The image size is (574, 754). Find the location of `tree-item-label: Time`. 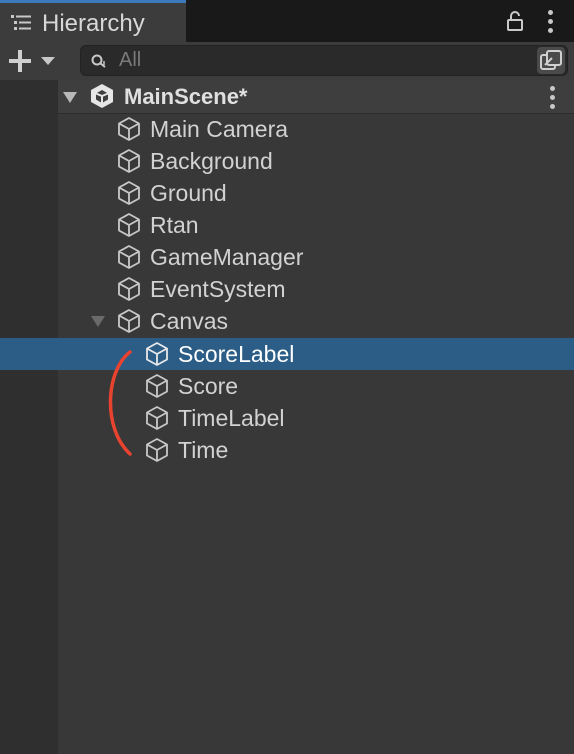

tree-item-label: Time is located at coordinates (203, 450).